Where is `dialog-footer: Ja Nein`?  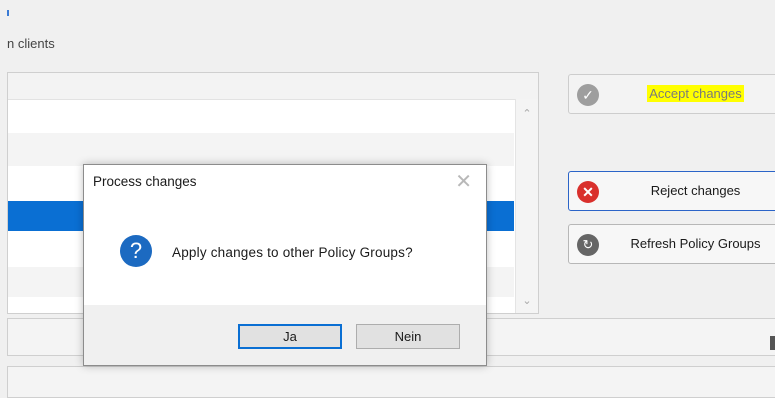 dialog-footer: Ja Nein is located at coordinates (285, 335).